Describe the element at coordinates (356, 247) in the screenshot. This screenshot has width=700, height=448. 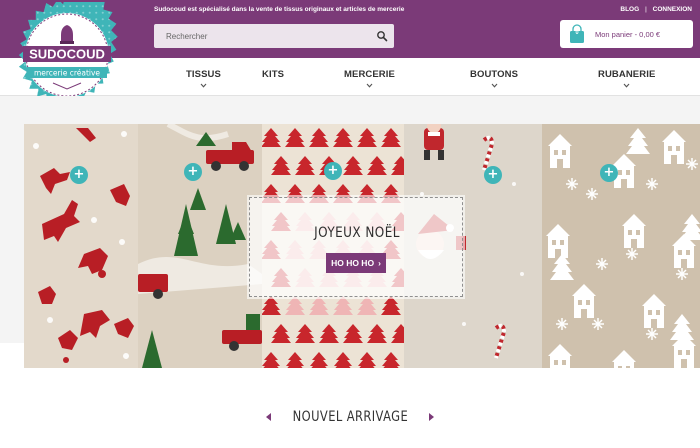
I see `promo-overlay: JOYEUX NOËL HO HO HO ›` at that location.